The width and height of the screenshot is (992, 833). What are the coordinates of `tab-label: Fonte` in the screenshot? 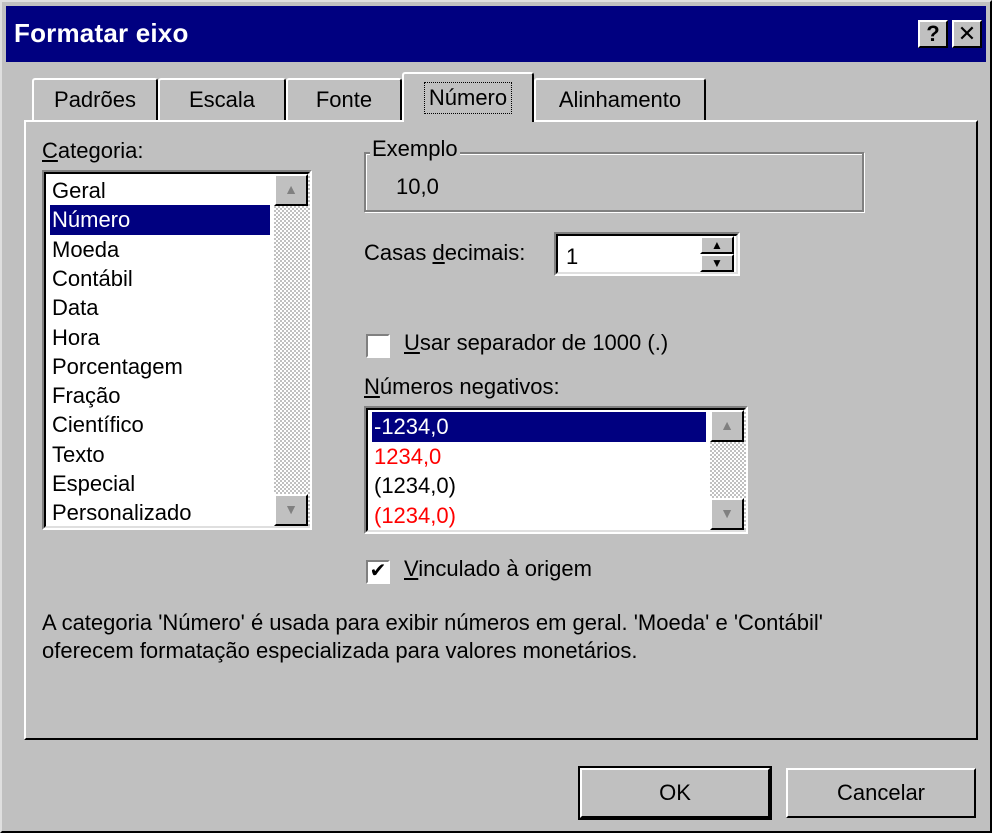 It's located at (344, 99).